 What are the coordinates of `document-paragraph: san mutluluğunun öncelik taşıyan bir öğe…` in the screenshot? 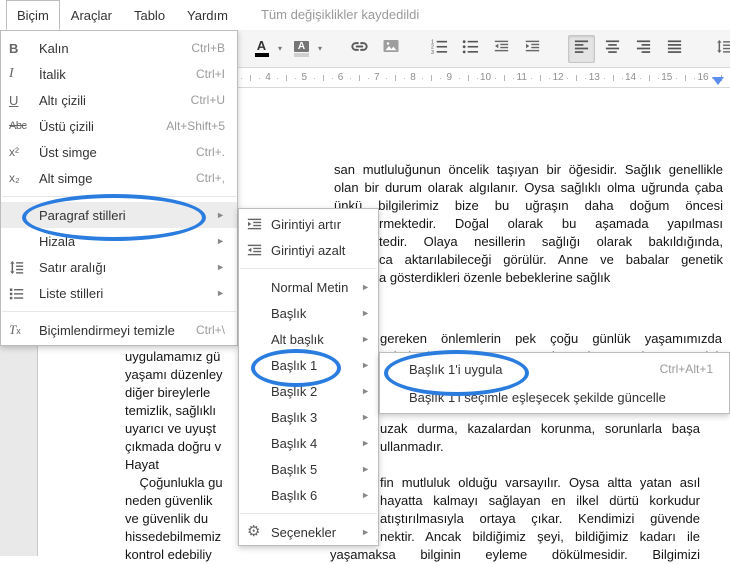 It's located at (528, 188).